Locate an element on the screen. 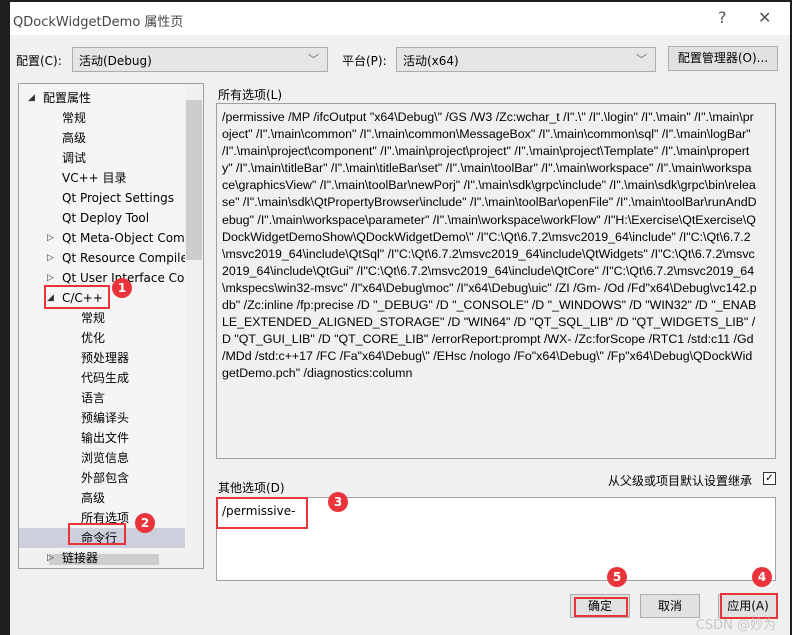 The height and width of the screenshot is (635, 792). tree-item: Qt Deploy Tool is located at coordinates (102, 218).